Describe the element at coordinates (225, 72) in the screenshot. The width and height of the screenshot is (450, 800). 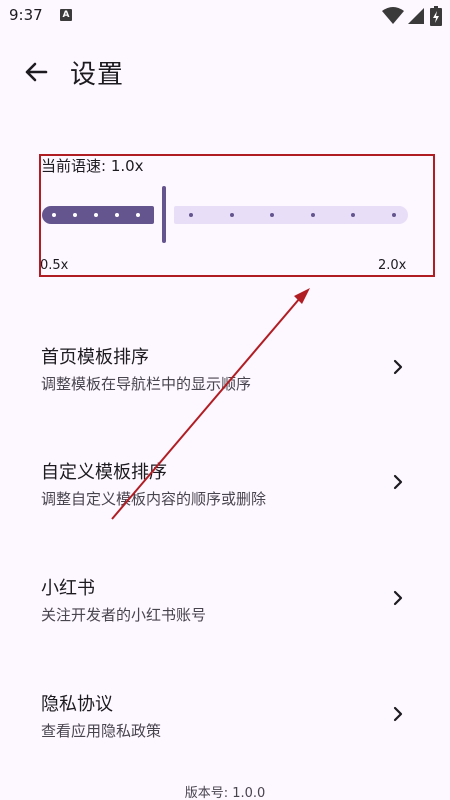
I see `top-app-bar: 设置` at that location.